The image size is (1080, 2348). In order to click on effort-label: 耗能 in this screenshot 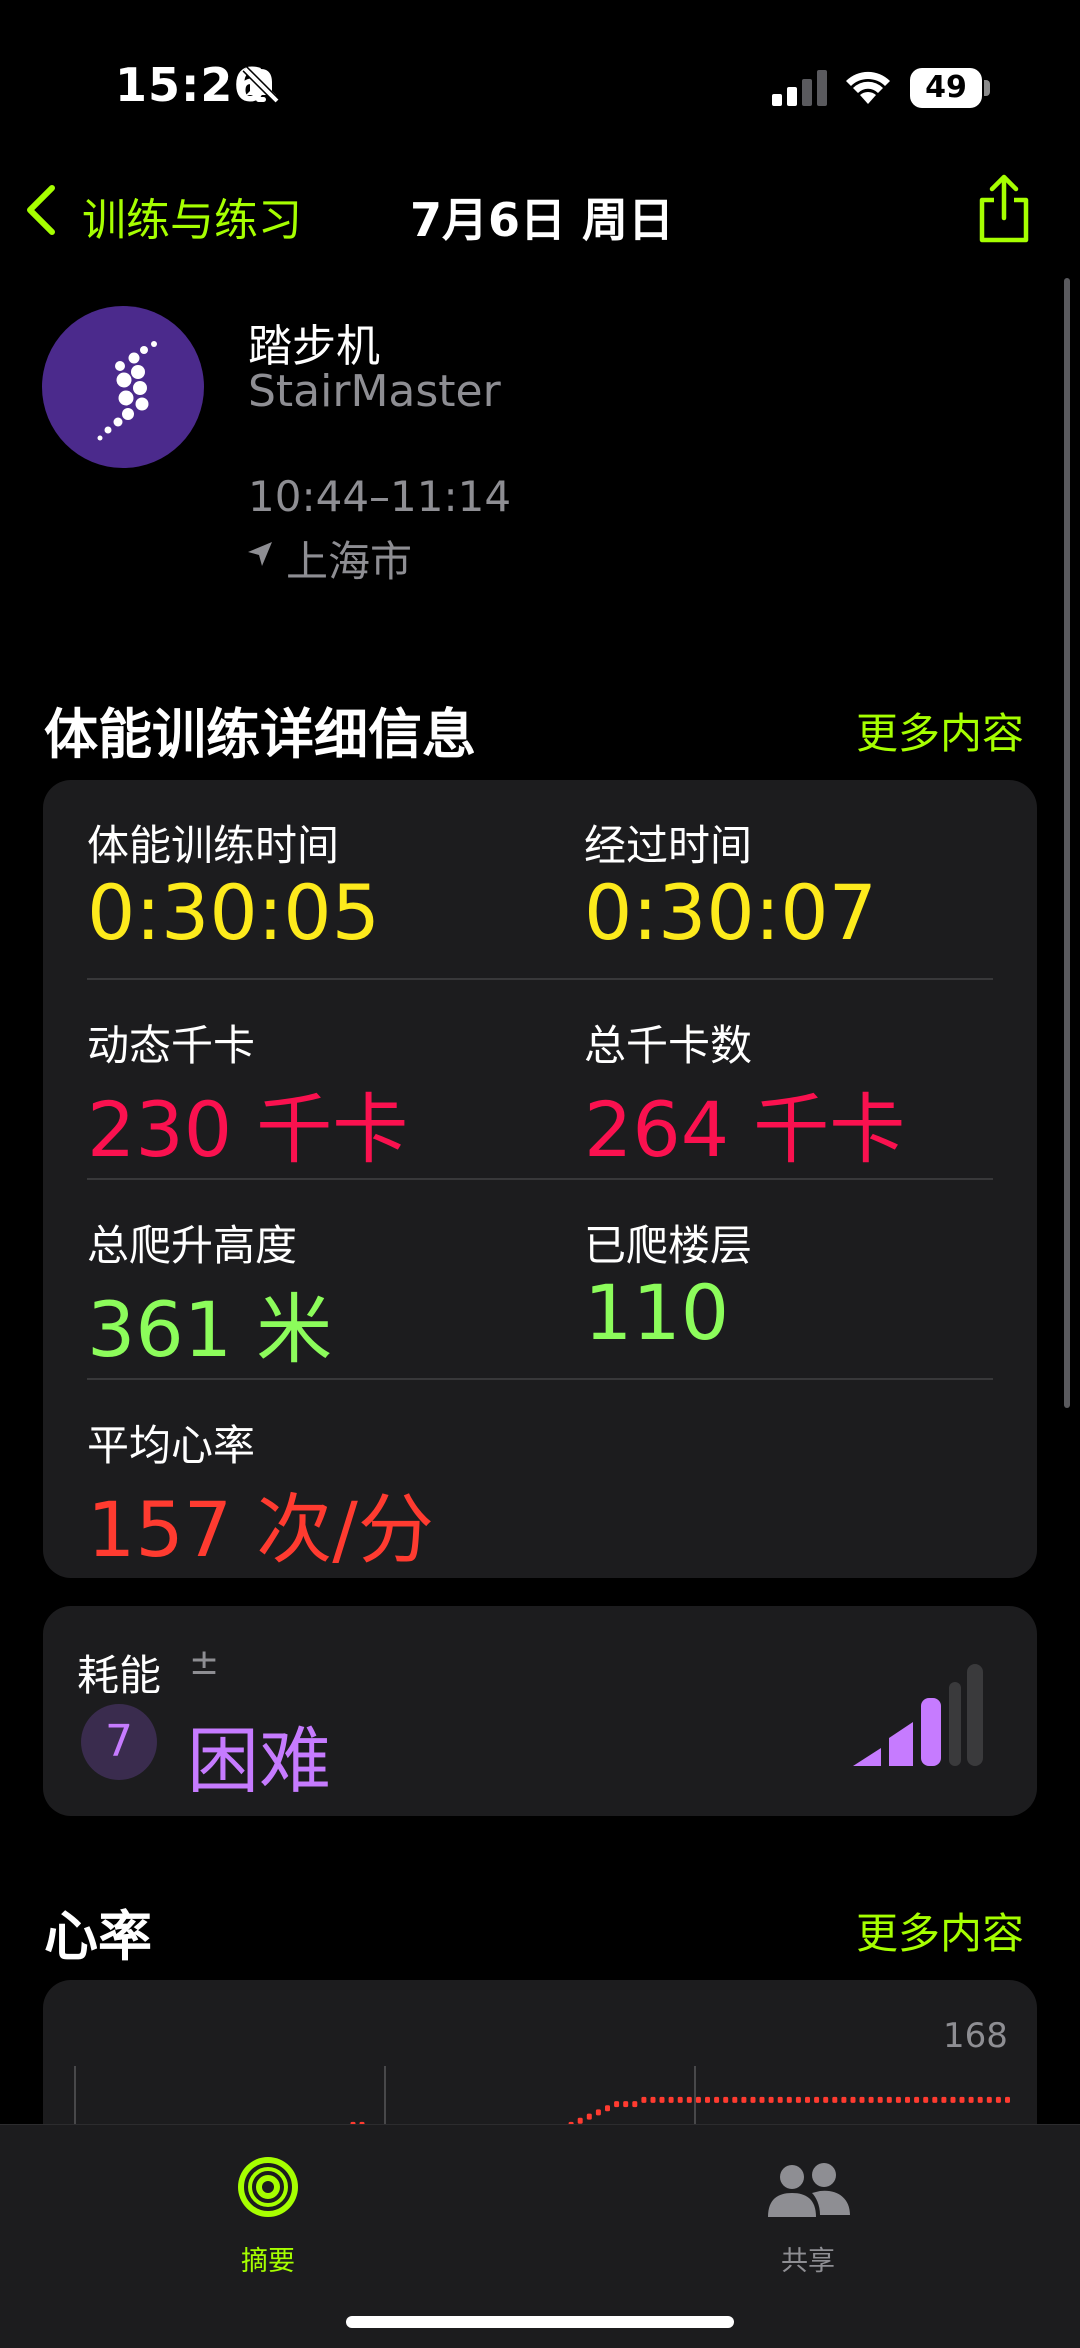, I will do `click(119, 1675)`.